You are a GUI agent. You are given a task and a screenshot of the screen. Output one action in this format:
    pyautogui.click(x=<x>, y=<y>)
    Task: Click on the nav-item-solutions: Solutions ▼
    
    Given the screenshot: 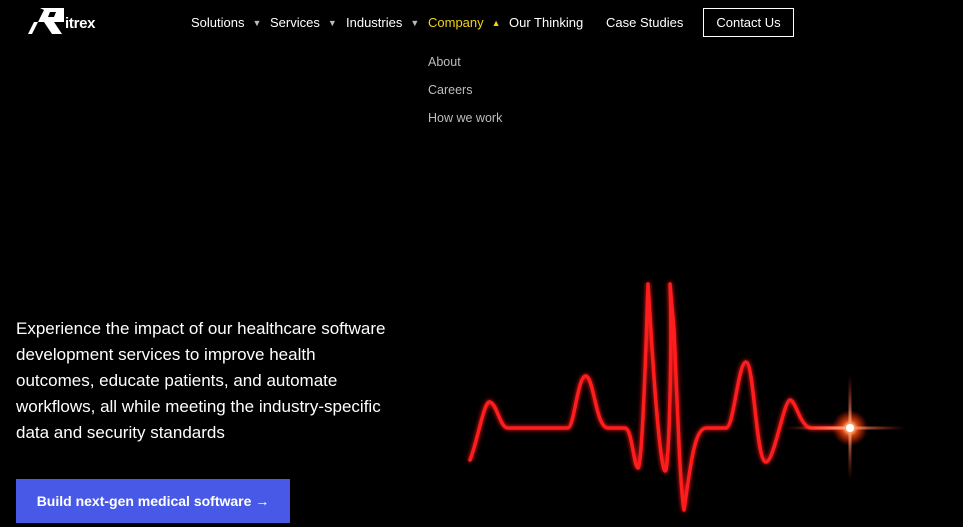 What is the action you would take?
    pyautogui.click(x=226, y=23)
    